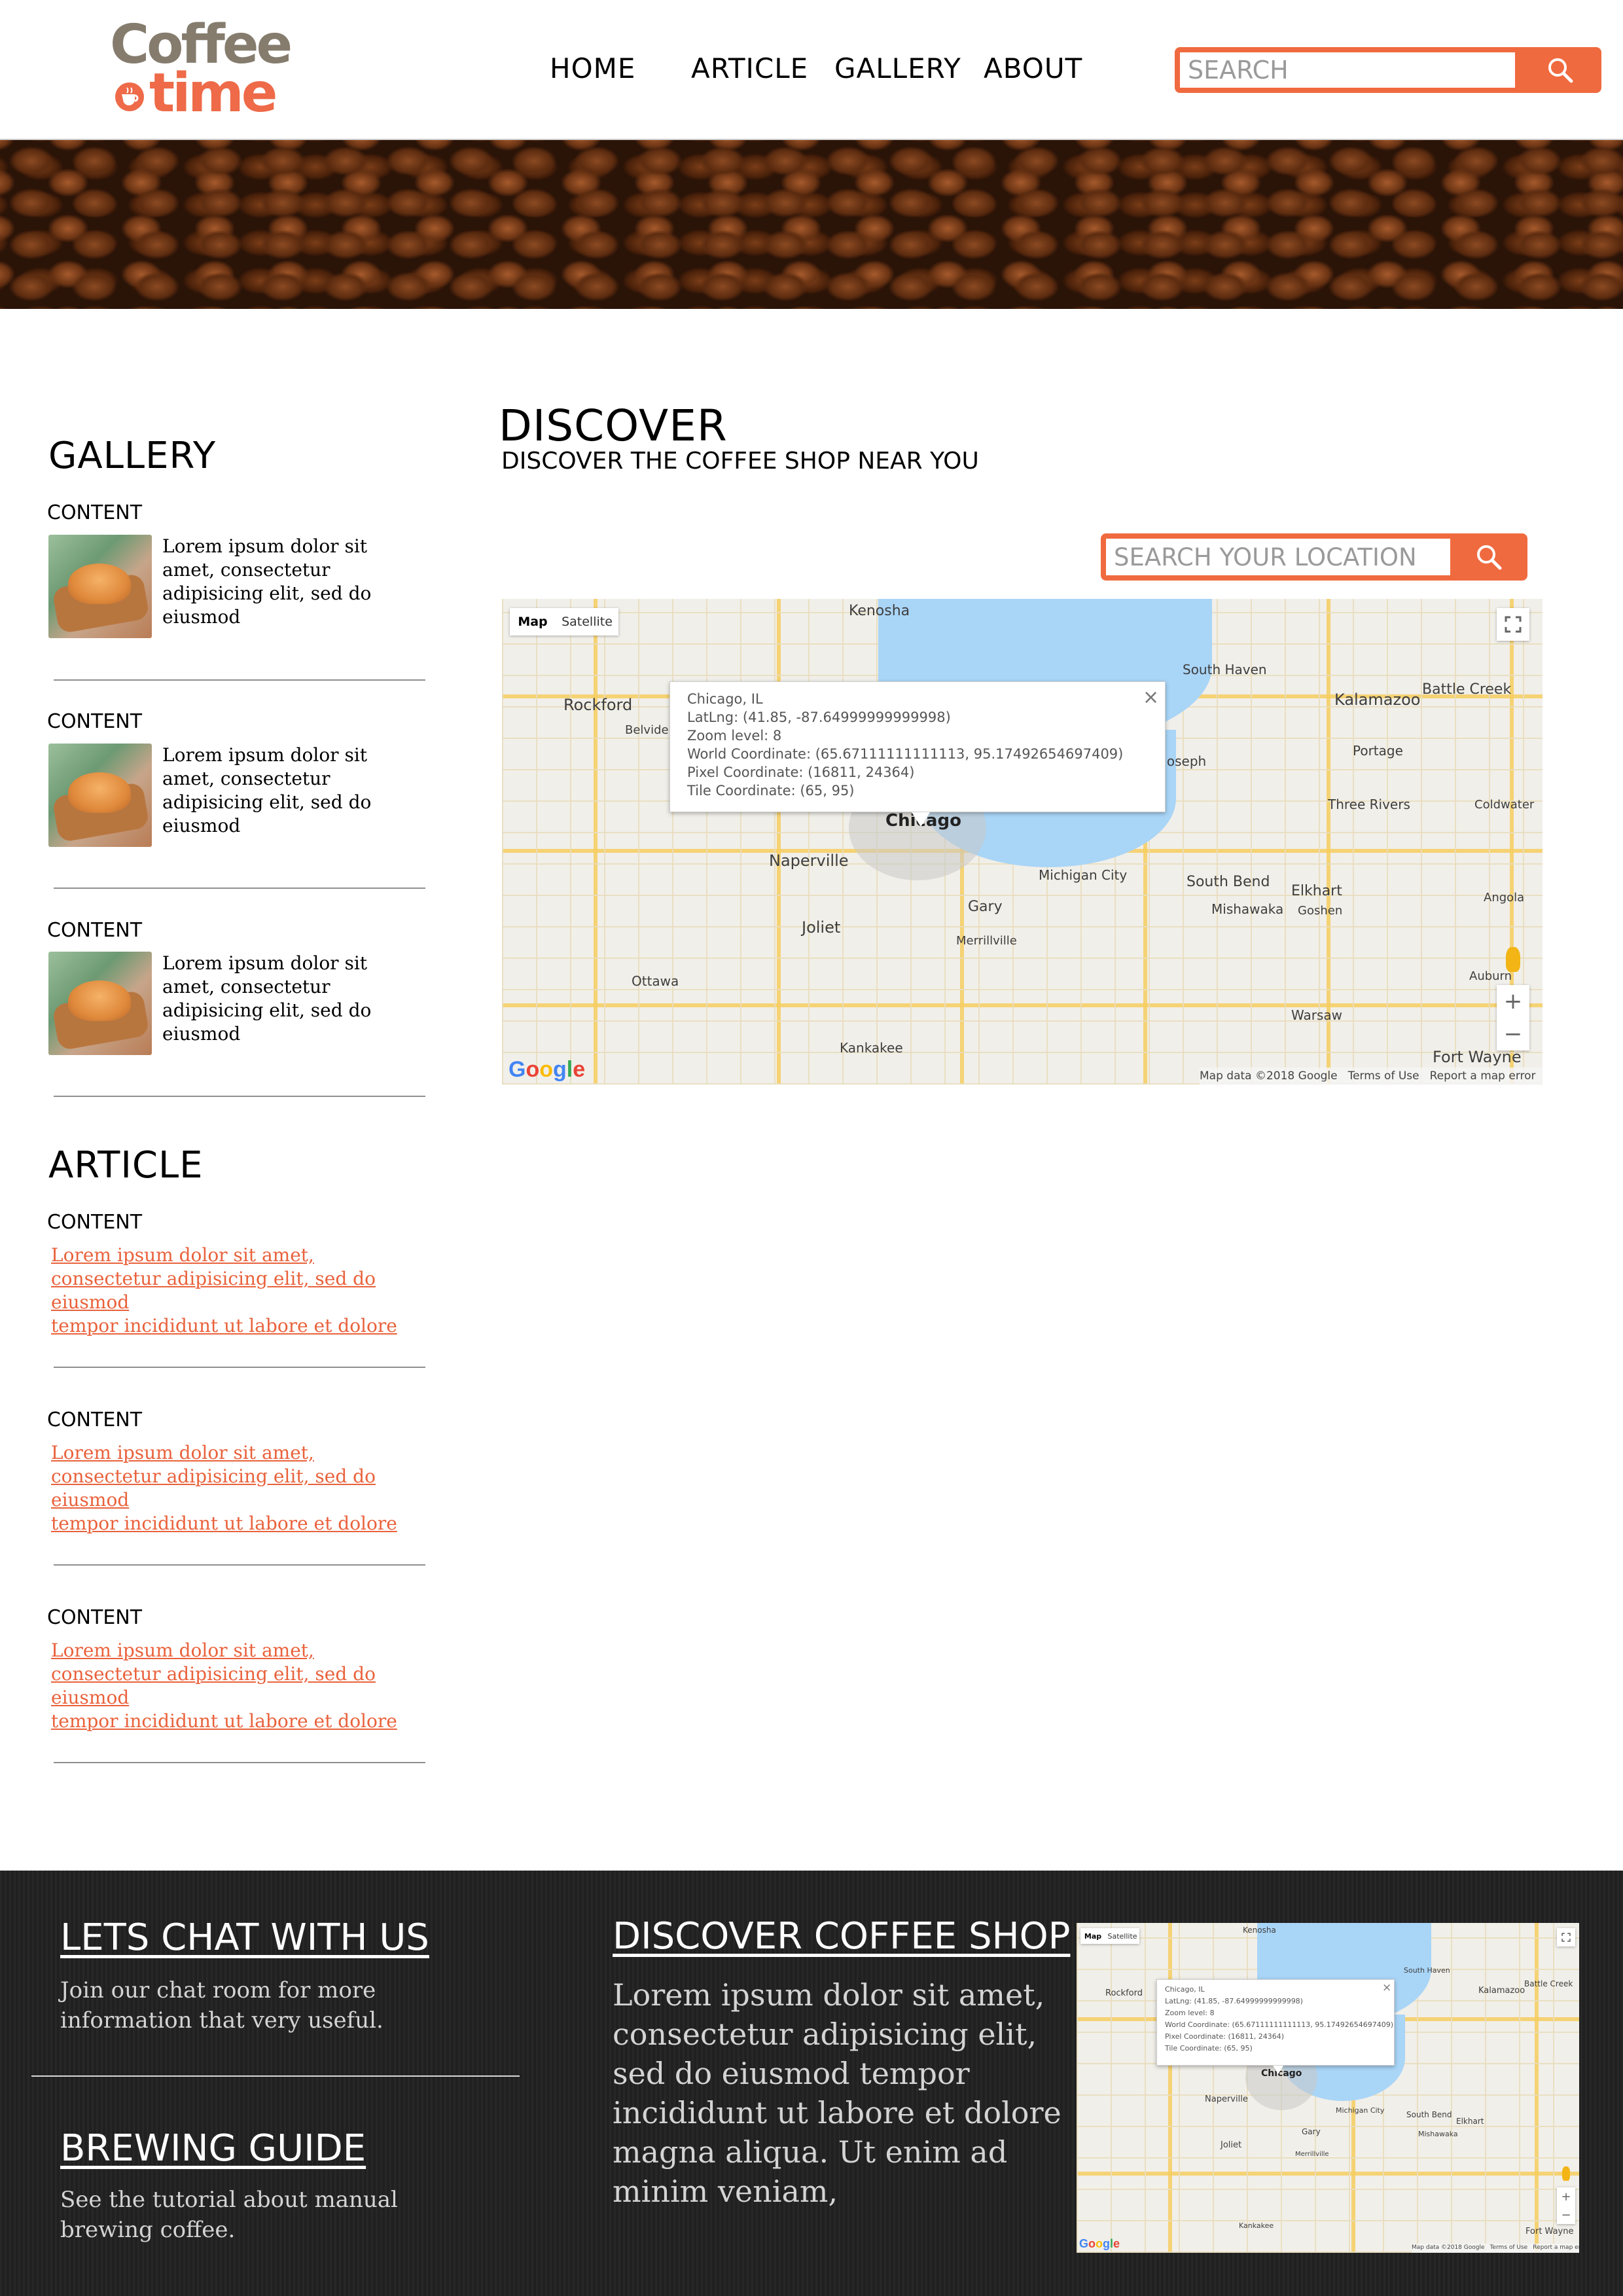  I want to click on article-link-line: consectetur adipisicing elit, sed do, so click(213, 1278).